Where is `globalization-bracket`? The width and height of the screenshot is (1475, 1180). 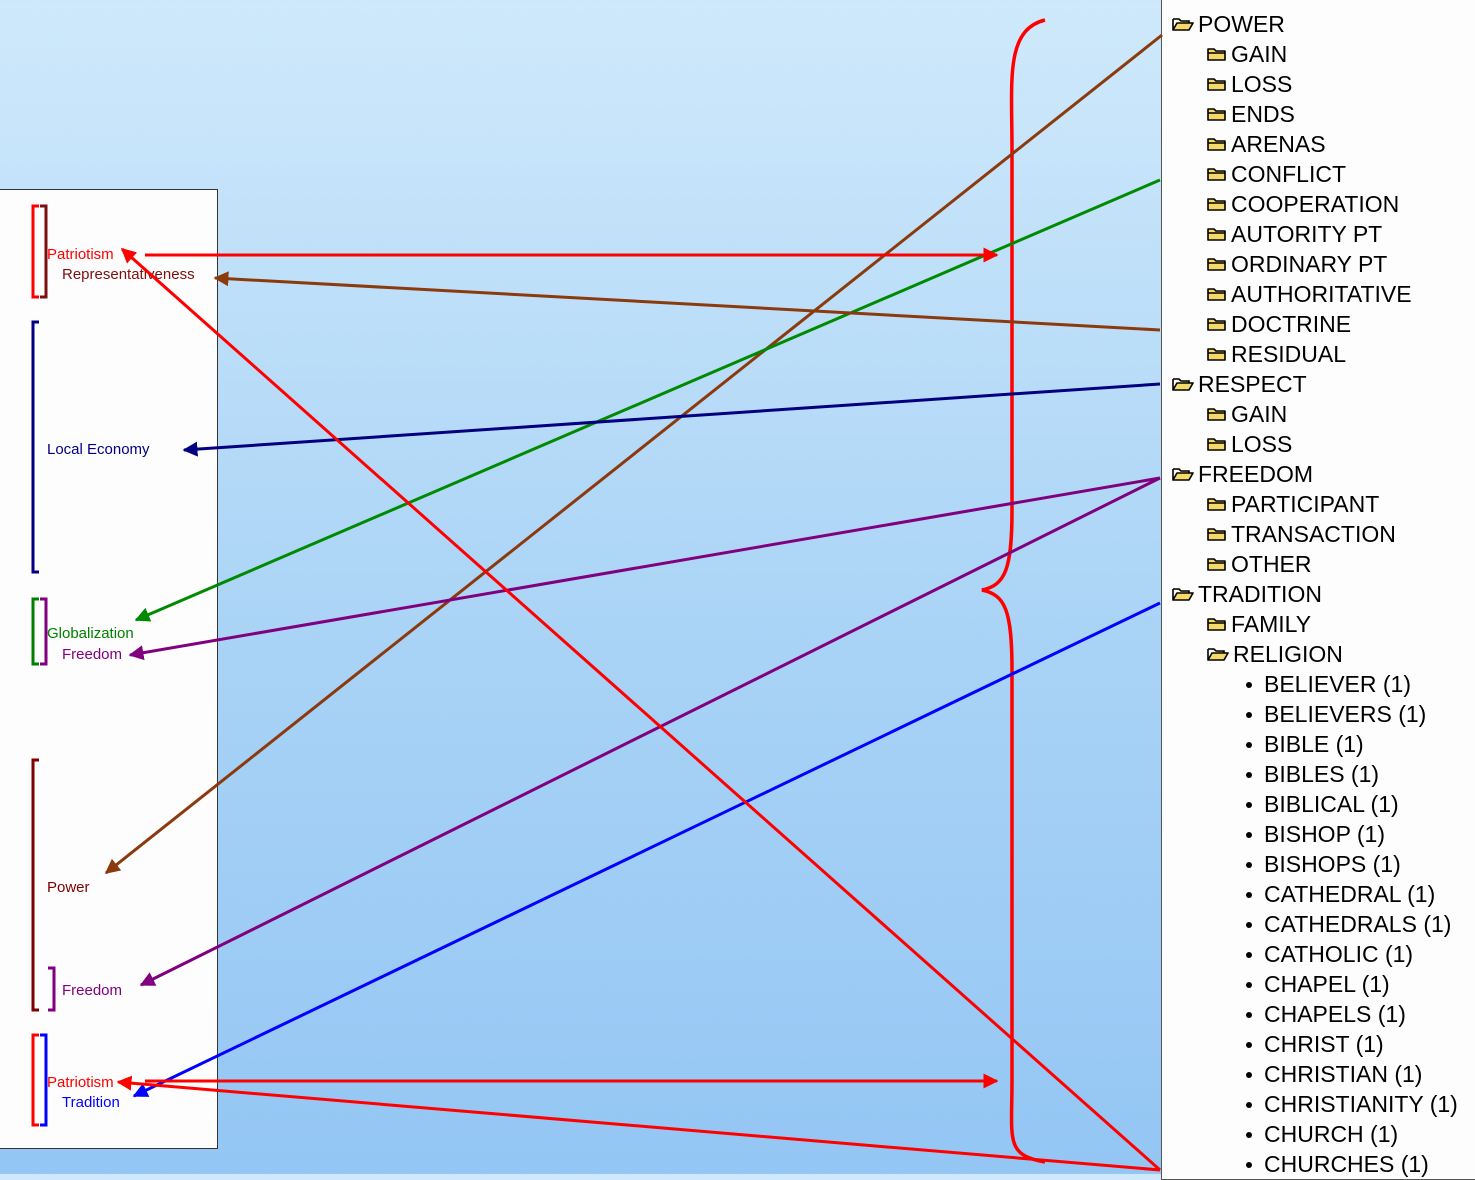
globalization-bracket is located at coordinates (35, 631).